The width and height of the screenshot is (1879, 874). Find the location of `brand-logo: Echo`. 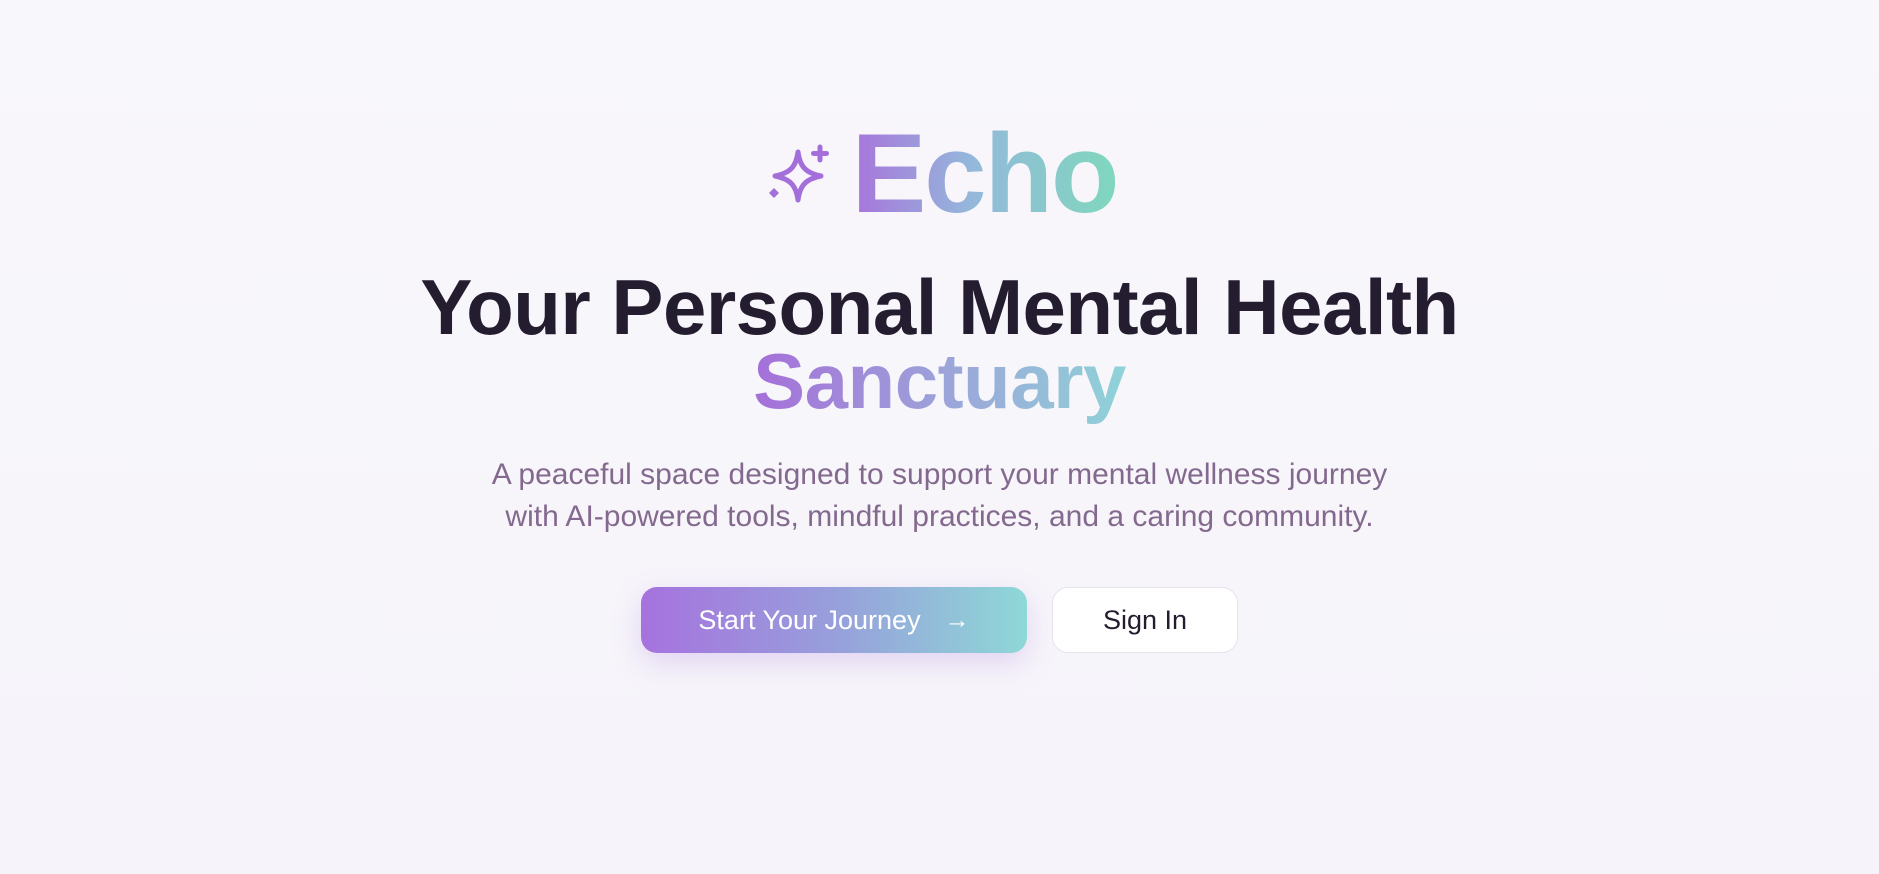

brand-logo: Echo is located at coordinates (939, 178).